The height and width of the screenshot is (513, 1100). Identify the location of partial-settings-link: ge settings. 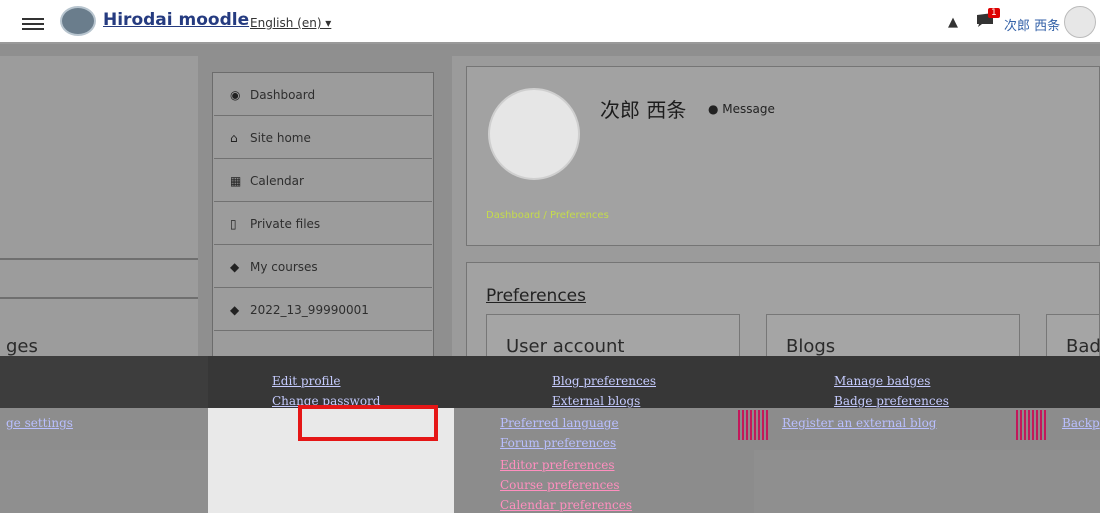
(39, 423).